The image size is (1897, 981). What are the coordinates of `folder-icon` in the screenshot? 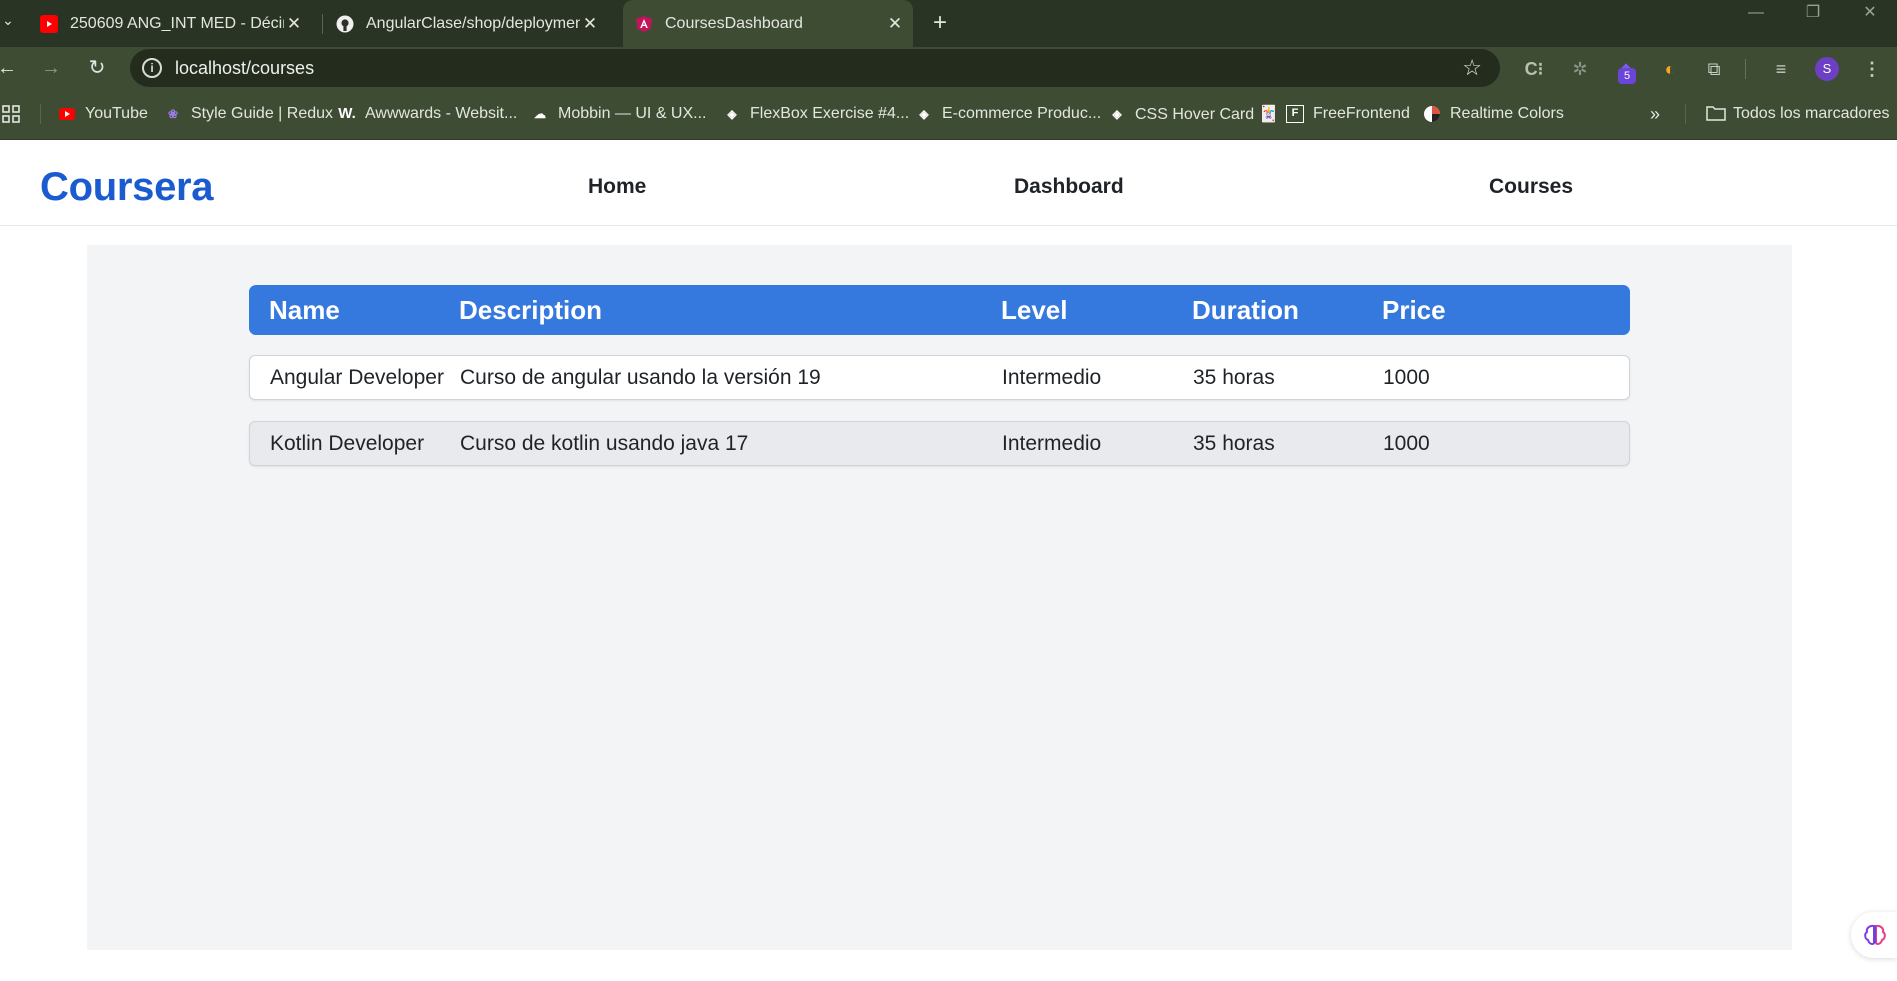 It's located at (1716, 114).